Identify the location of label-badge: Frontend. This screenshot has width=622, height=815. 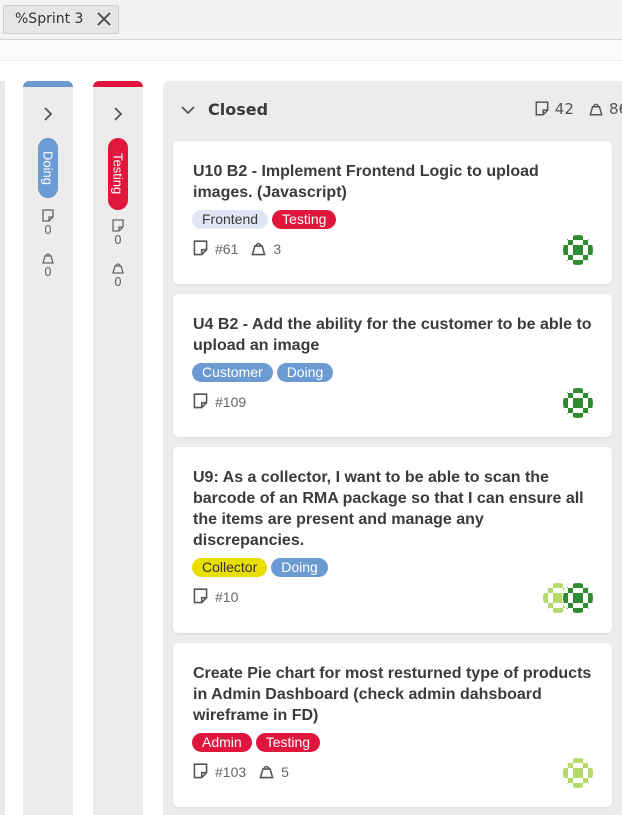
(230, 219).